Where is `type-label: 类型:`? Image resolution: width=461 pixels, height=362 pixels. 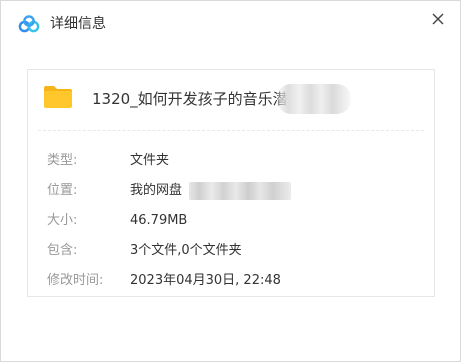
type-label: 类型: is located at coordinates (62, 160).